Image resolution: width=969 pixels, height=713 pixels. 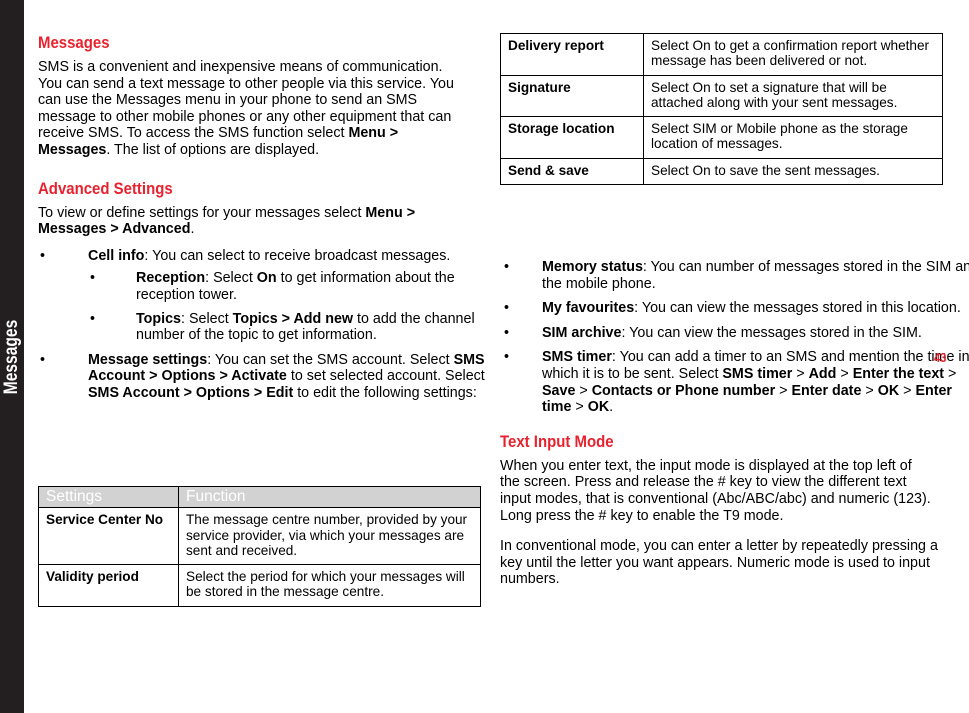 I want to click on term-topics: Topics, so click(x=159, y=318).